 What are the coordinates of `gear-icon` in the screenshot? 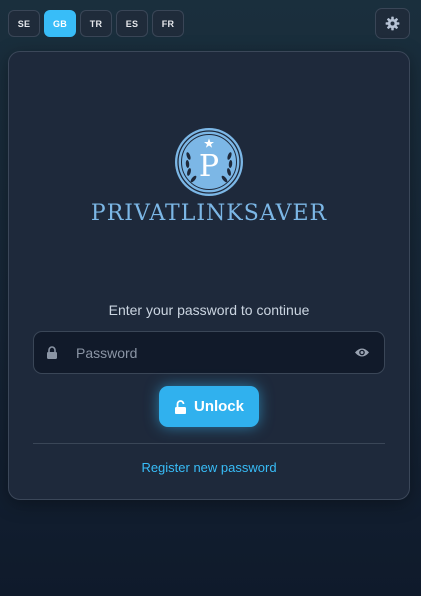 It's located at (392, 23).